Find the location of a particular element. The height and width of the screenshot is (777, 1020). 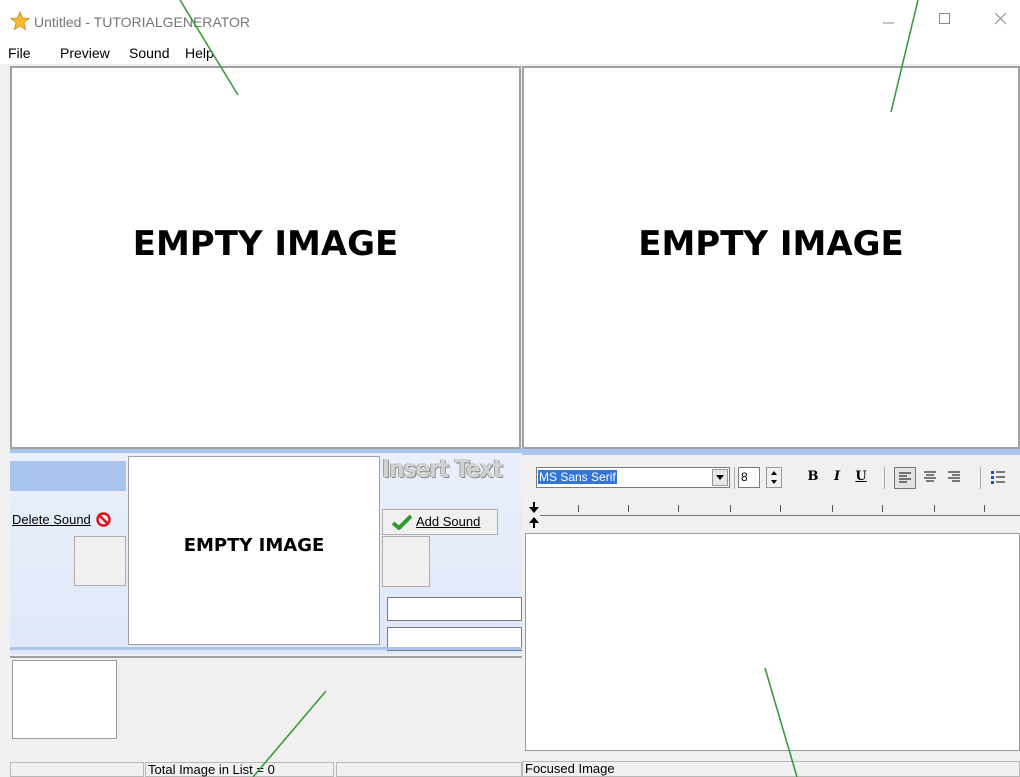

align-center-icon is located at coordinates (930, 476).